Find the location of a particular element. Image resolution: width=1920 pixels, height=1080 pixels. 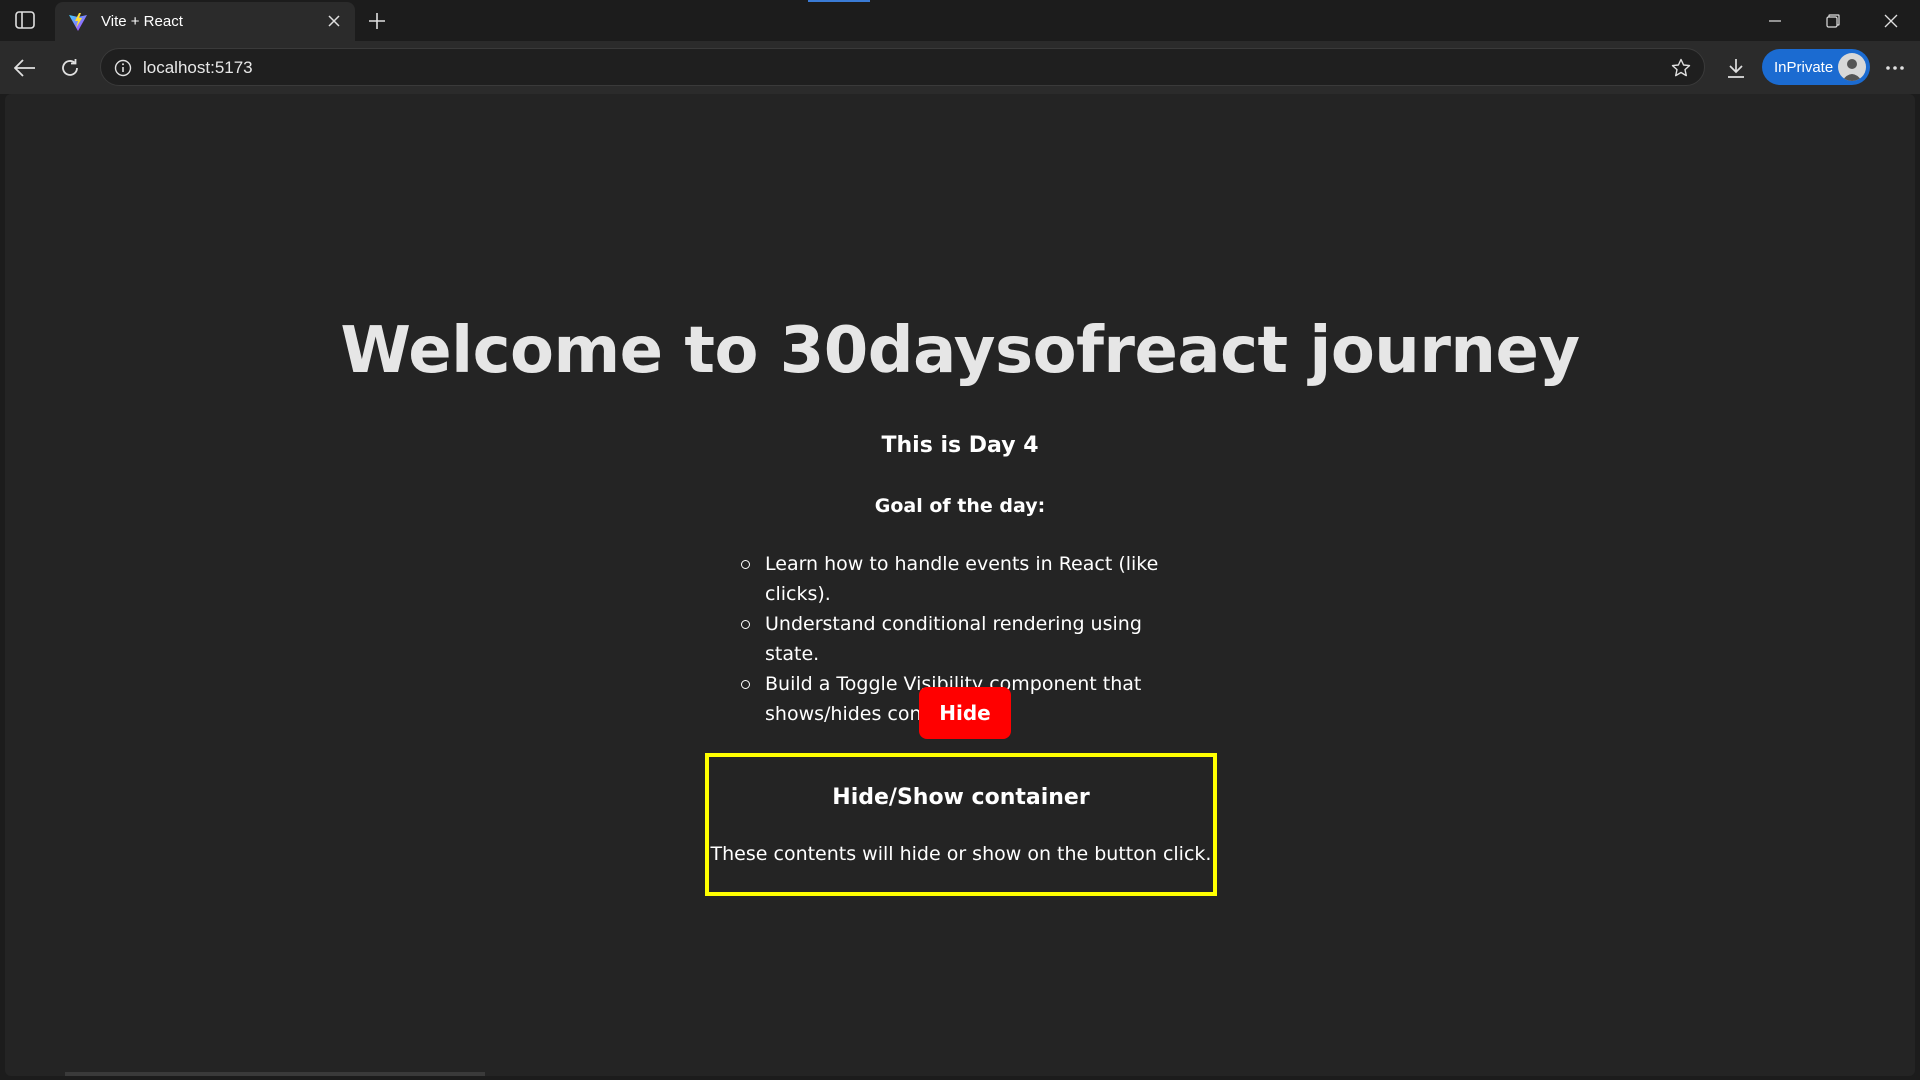

window-focus-indicator is located at coordinates (839, 1).